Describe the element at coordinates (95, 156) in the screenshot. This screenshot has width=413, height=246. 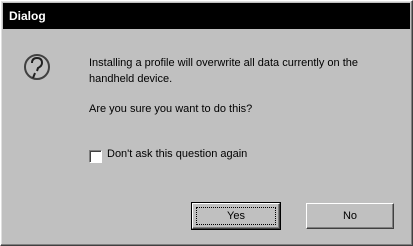
I see `dont-ask-again-checkbox` at that location.